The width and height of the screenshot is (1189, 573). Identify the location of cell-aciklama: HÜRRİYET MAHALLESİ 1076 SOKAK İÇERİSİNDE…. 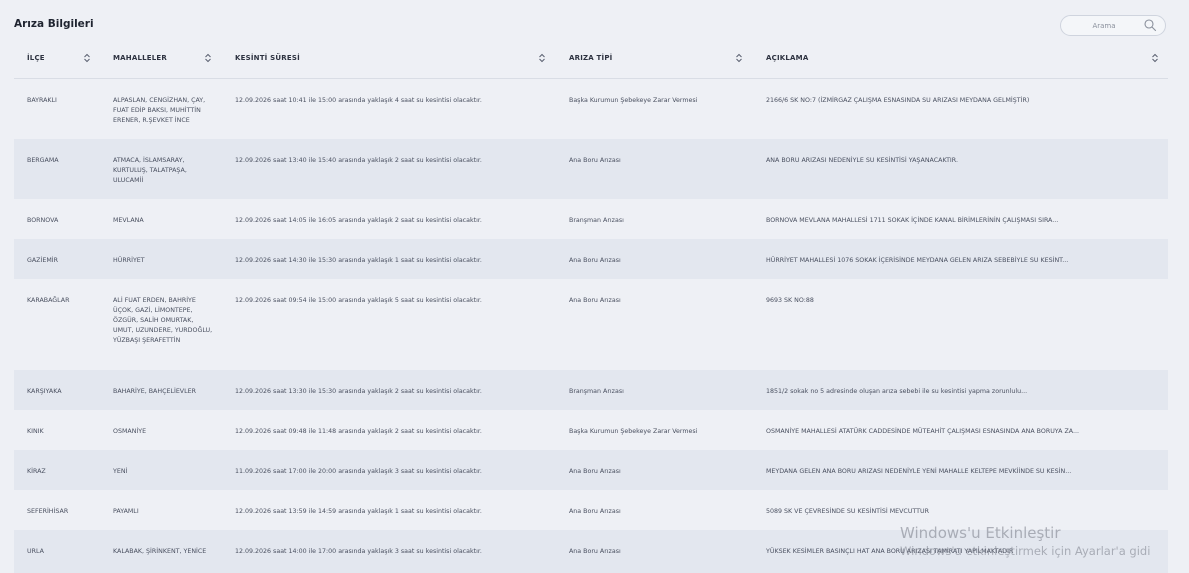
(917, 260).